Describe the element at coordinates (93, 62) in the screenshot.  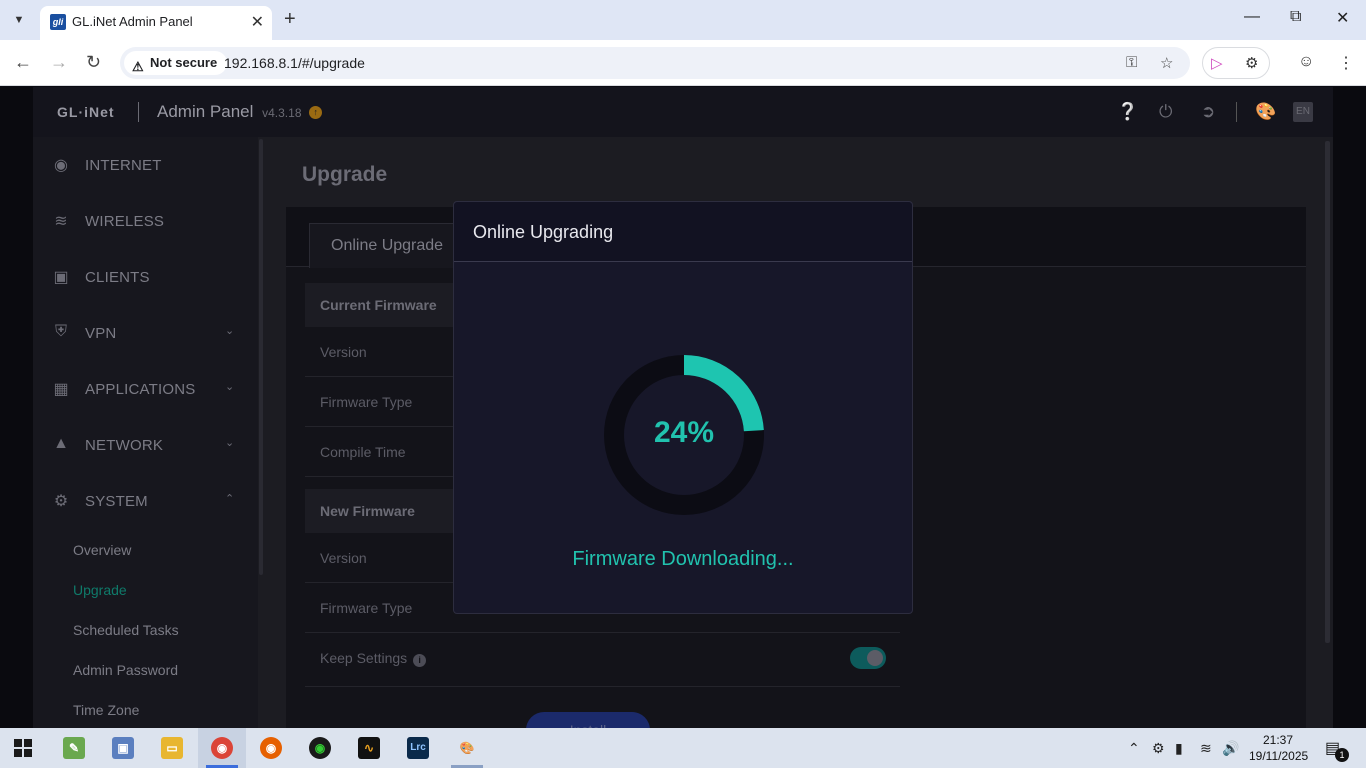
I see `reload-icon: ↻` at that location.